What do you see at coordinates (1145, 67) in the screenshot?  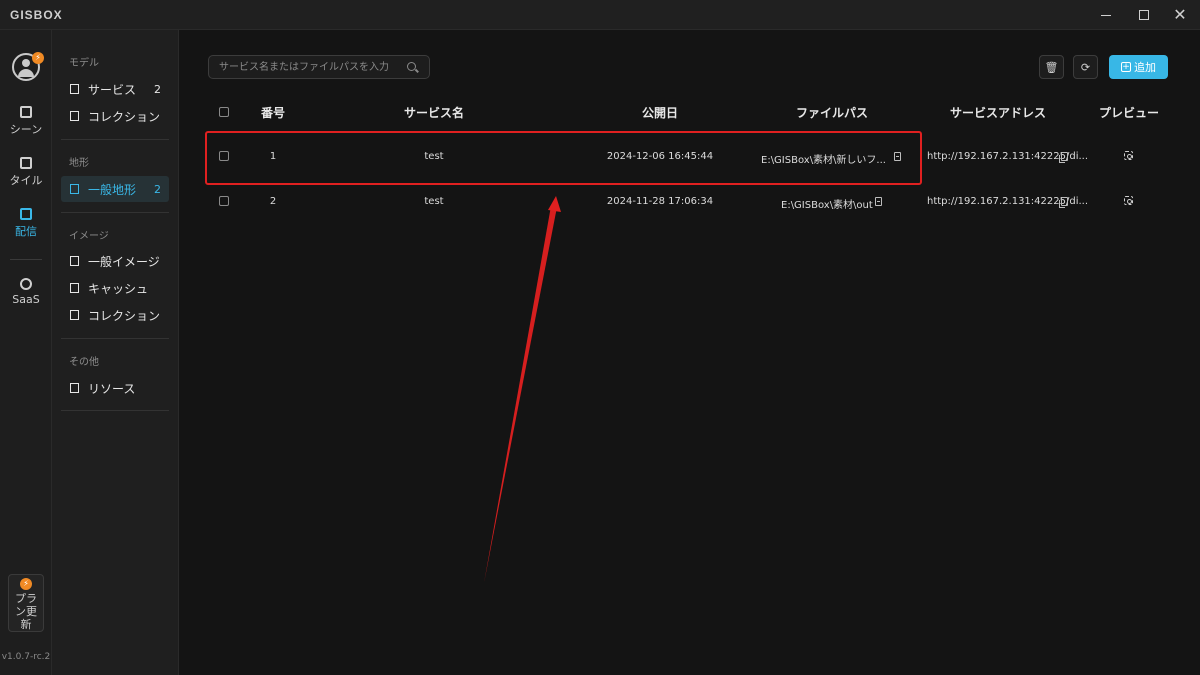 I see `add-button-label: 追加` at bounding box center [1145, 67].